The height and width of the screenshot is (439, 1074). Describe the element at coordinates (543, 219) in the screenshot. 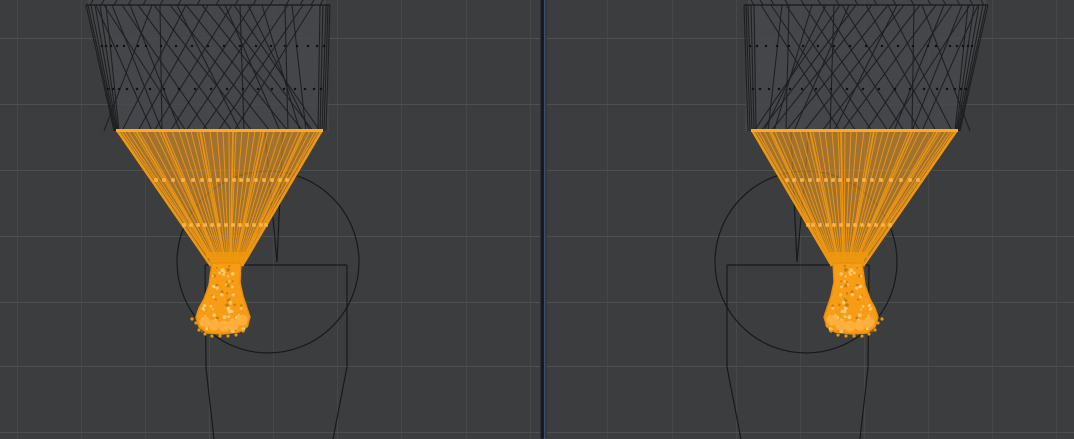

I see `viewport-divider` at that location.